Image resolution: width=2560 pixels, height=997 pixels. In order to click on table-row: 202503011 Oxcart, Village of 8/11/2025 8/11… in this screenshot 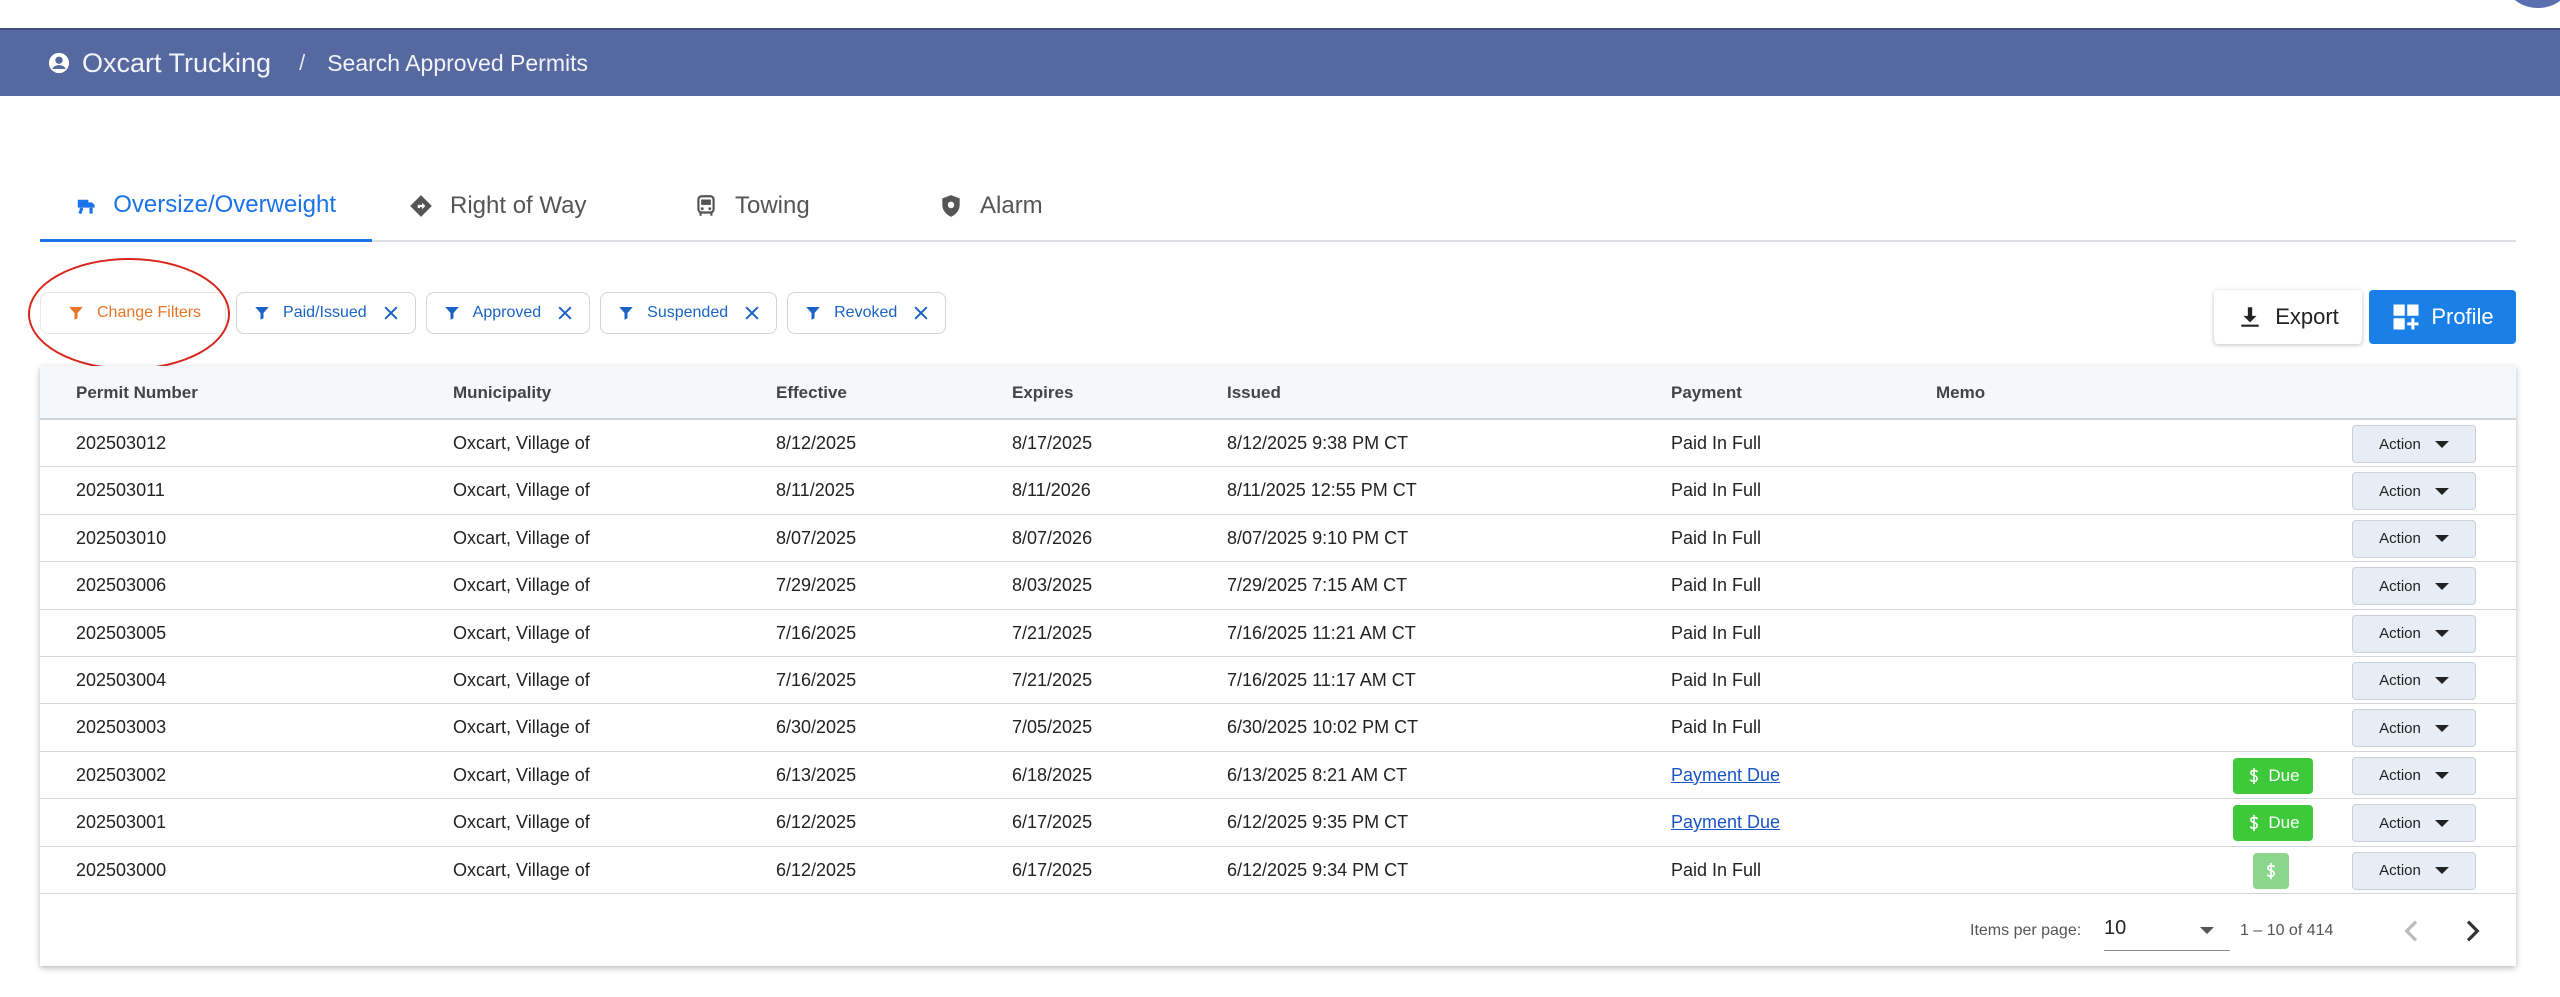, I will do `click(1278, 491)`.